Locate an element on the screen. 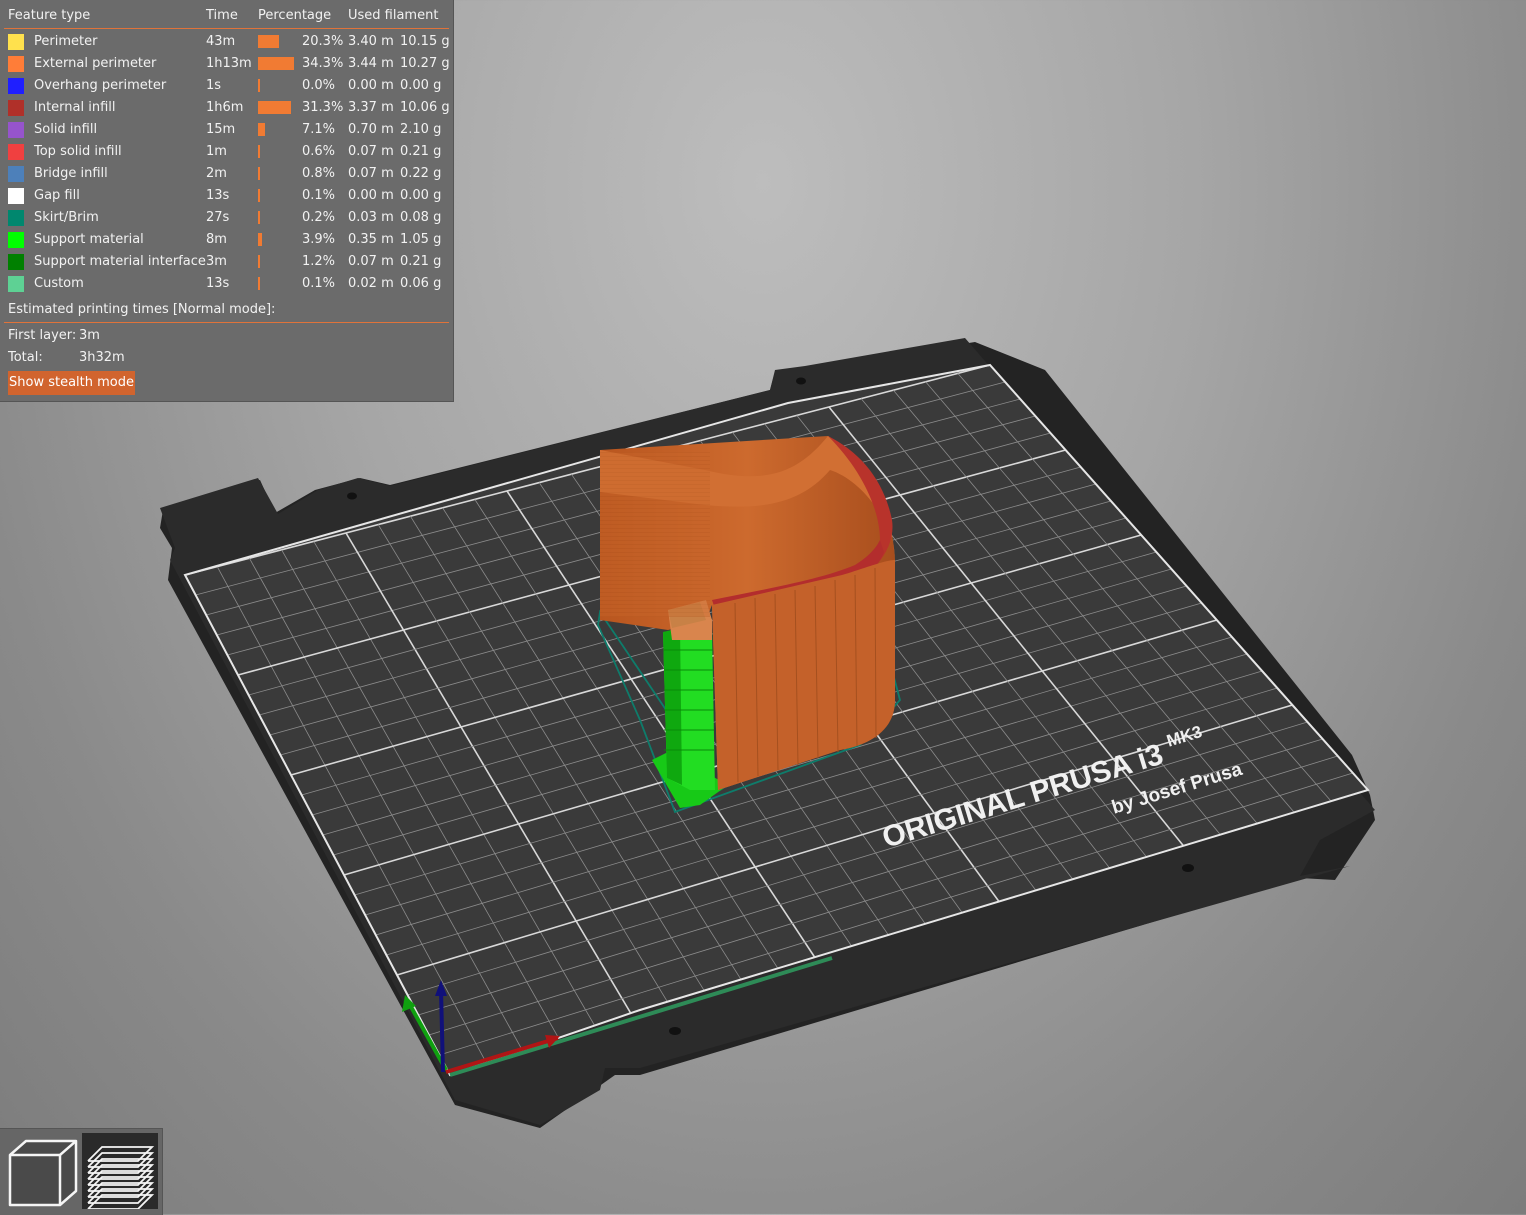 The width and height of the screenshot is (1526, 1215). legend-row: Solid infill 15m 7.1% 0.70 m 2.10 g is located at coordinates (226, 132).